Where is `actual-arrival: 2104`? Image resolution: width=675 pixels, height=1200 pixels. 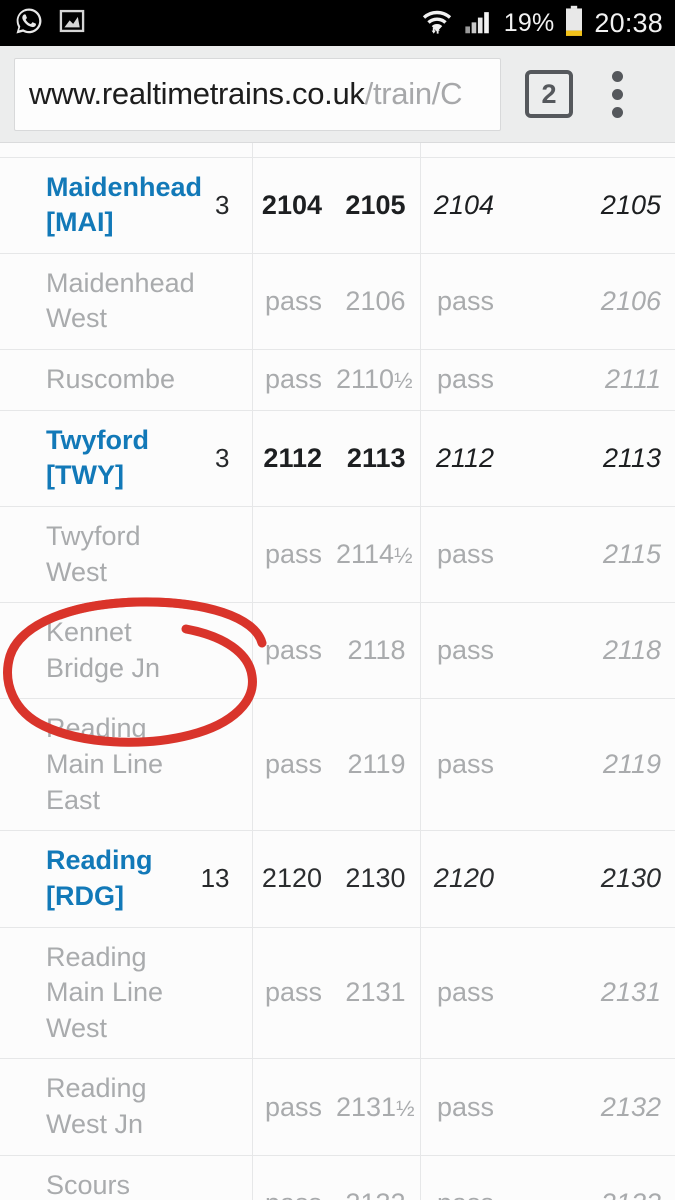
actual-arrival: 2104 is located at coordinates (463, 205).